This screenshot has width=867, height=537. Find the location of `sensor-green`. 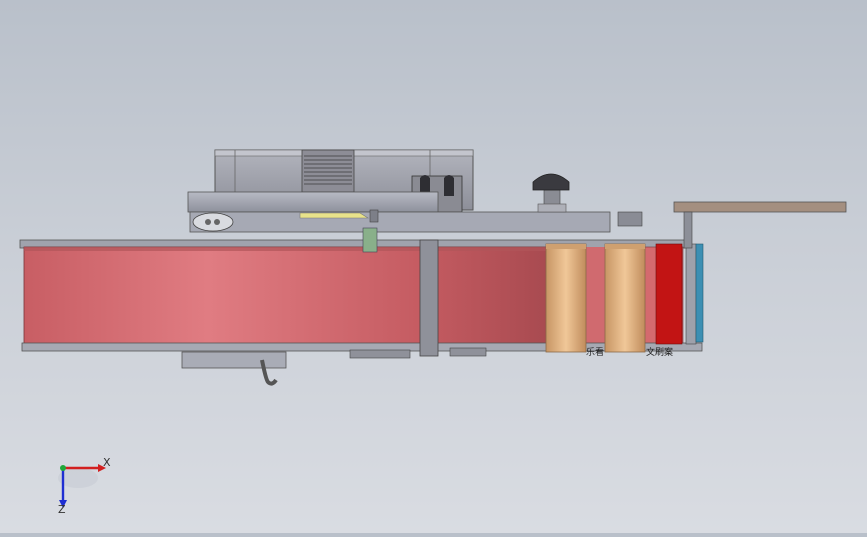

sensor-green is located at coordinates (370, 240).